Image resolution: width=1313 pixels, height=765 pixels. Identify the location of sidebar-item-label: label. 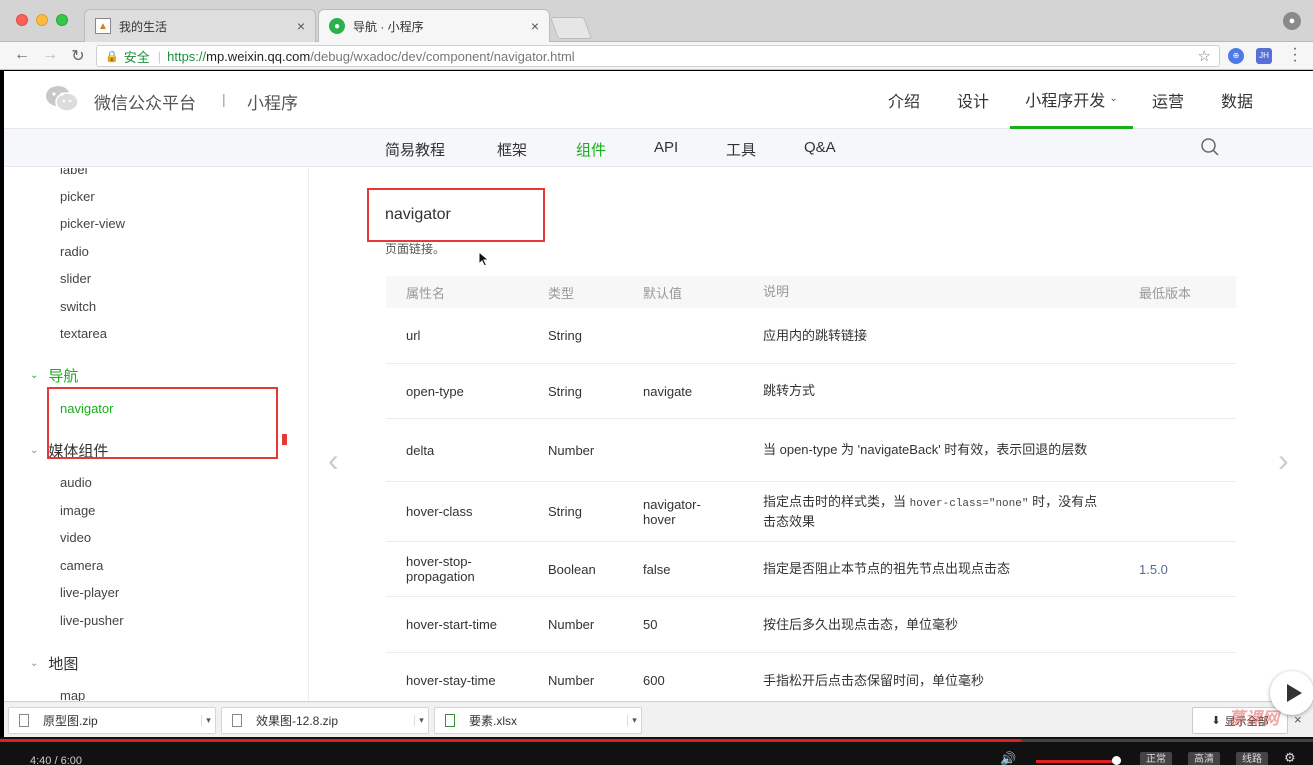
(73, 172).